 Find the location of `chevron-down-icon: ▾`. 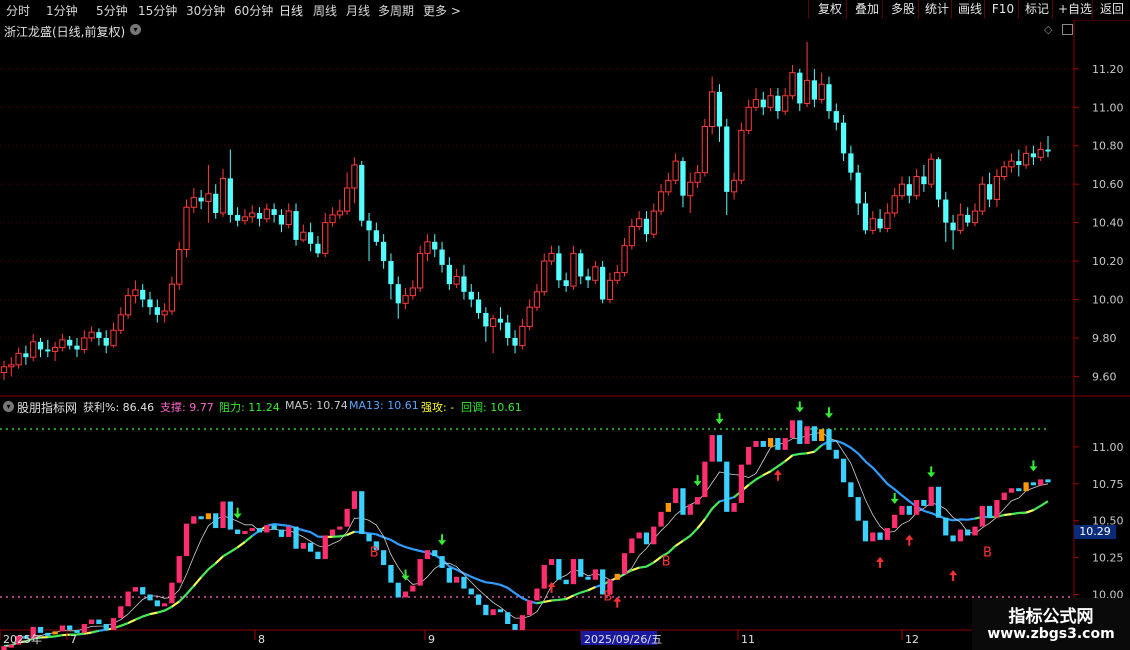

chevron-down-icon: ▾ is located at coordinates (135, 29).